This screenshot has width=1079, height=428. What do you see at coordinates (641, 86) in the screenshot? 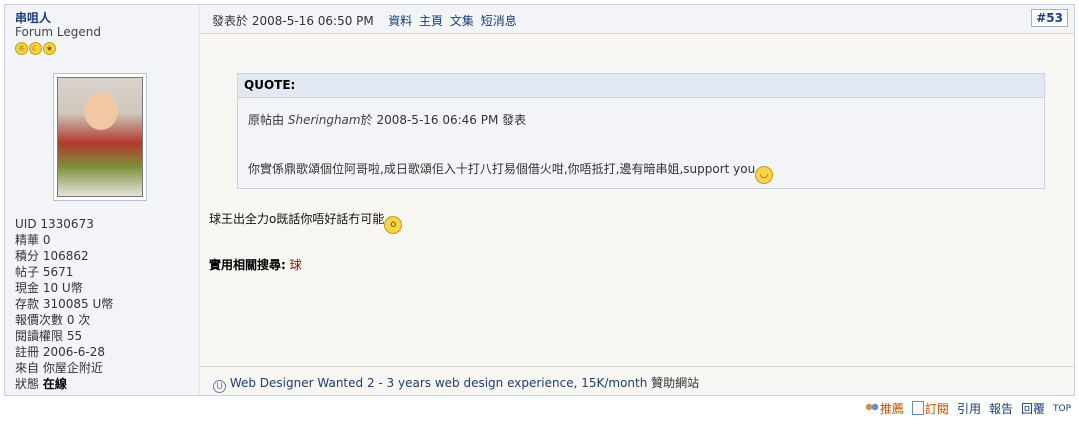
I see `quote-title: QUOTE:` at bounding box center [641, 86].